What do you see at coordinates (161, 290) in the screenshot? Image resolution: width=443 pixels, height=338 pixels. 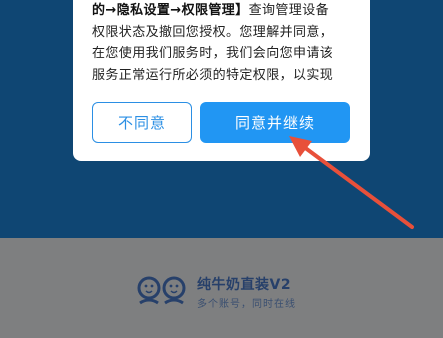 I see `double-face-logo-icon` at bounding box center [161, 290].